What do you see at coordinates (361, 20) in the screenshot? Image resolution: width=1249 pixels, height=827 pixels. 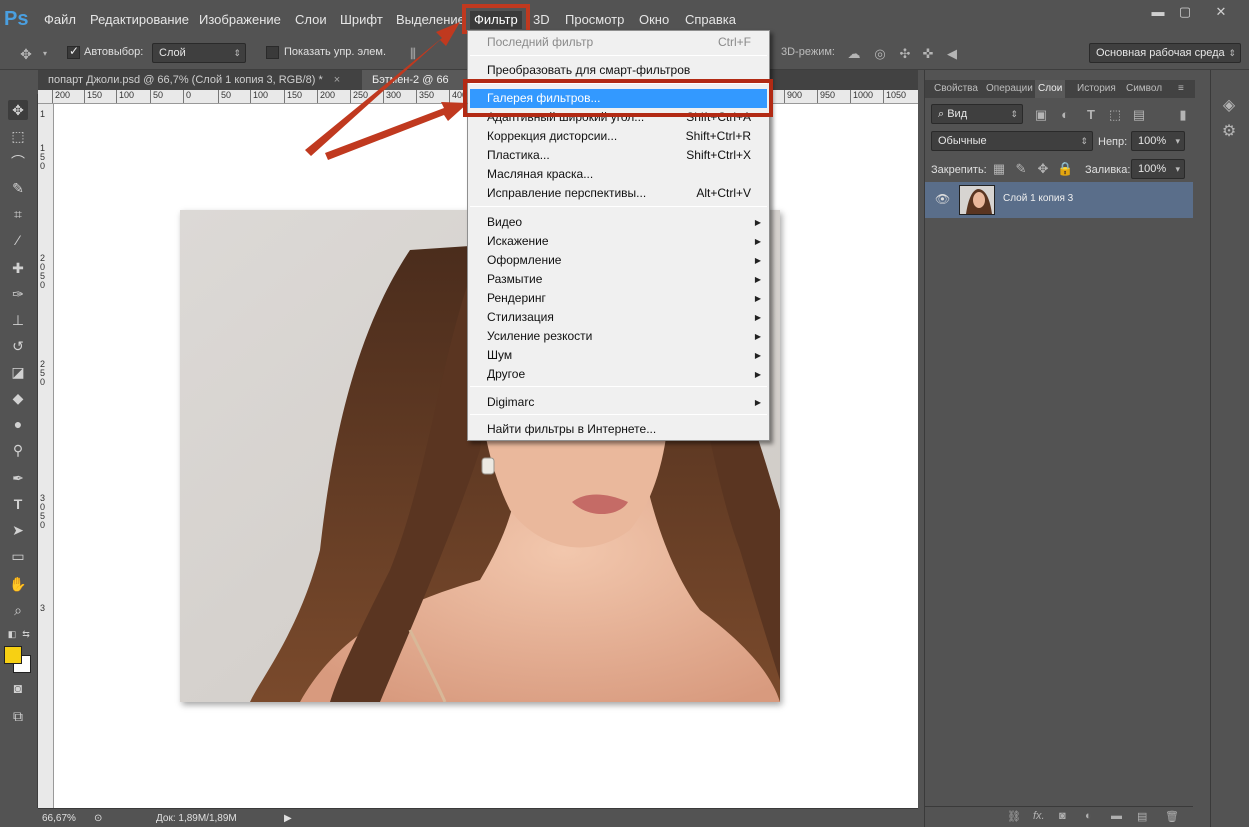 I see `menu-type: Шрифт` at bounding box center [361, 20].